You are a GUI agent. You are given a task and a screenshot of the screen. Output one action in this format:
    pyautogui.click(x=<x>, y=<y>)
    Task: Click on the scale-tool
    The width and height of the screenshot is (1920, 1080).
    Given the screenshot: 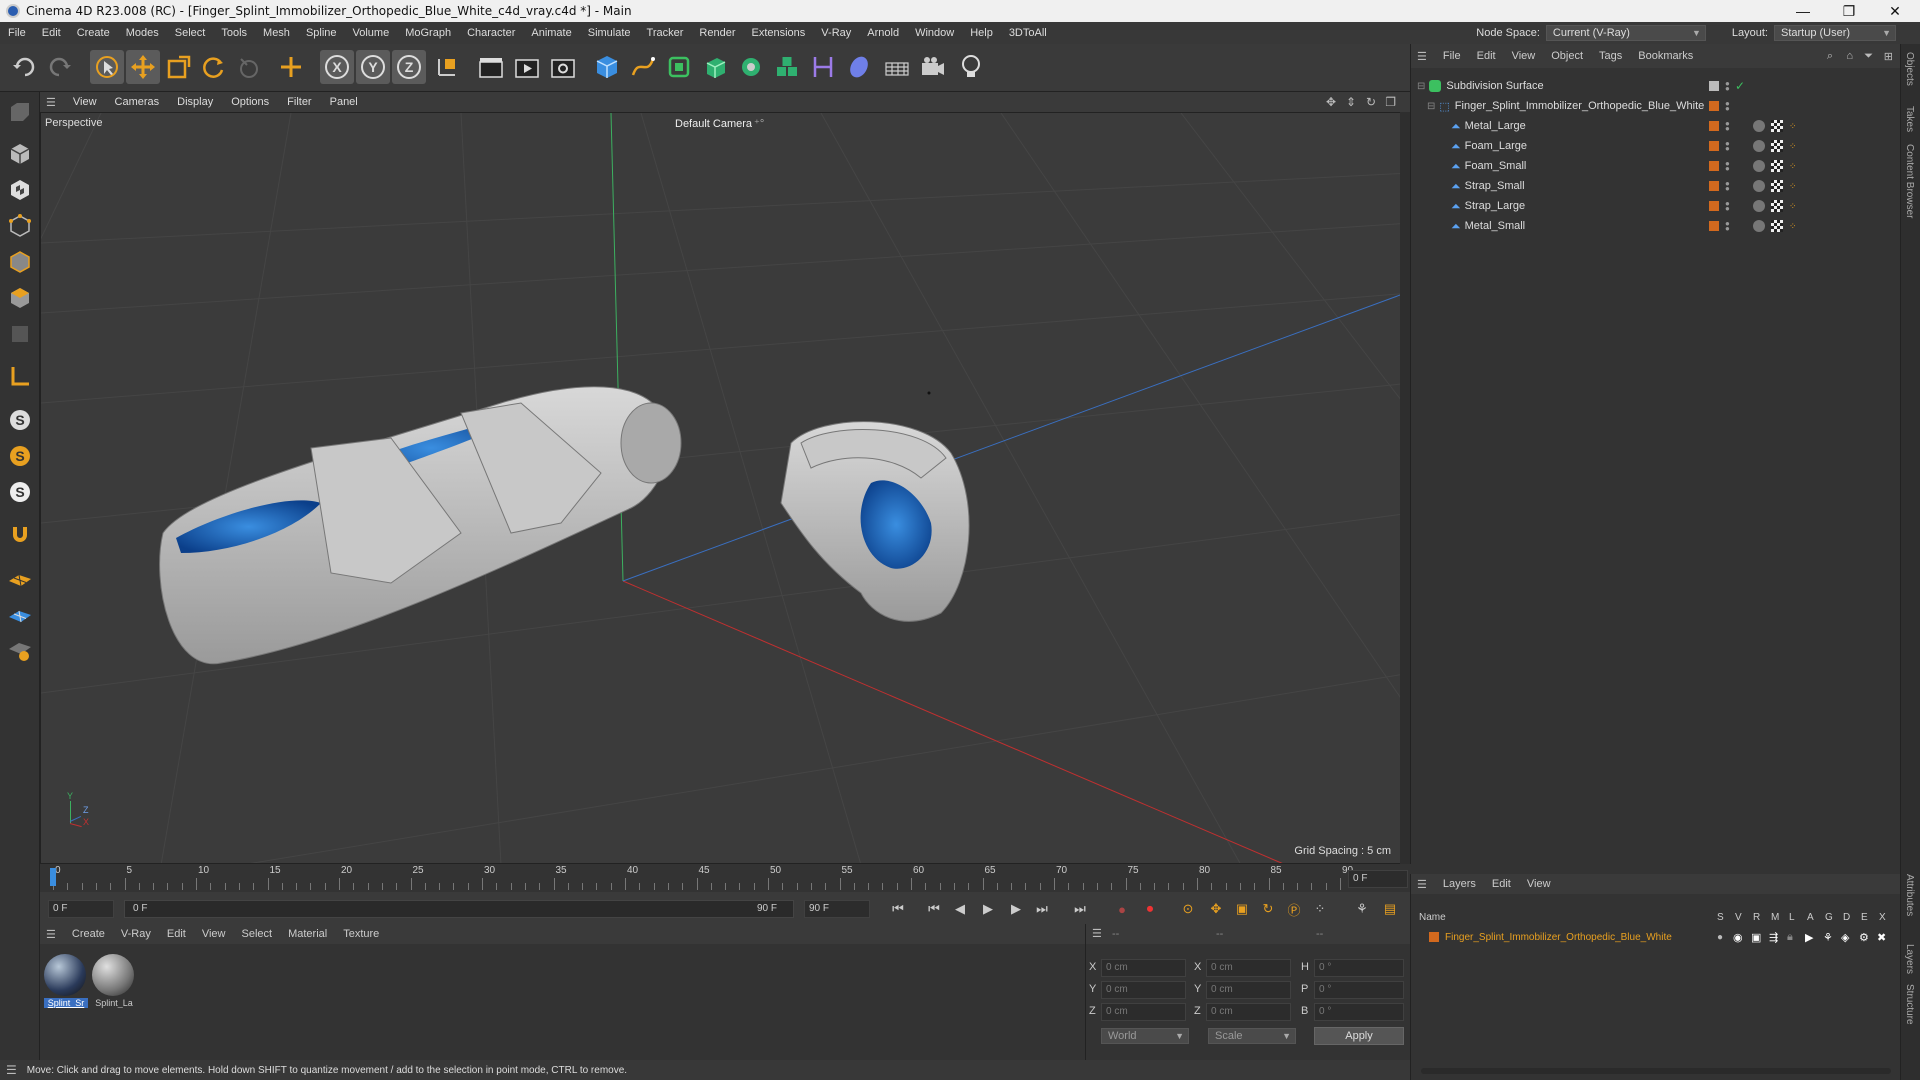 What is the action you would take?
    pyautogui.click(x=179, y=67)
    